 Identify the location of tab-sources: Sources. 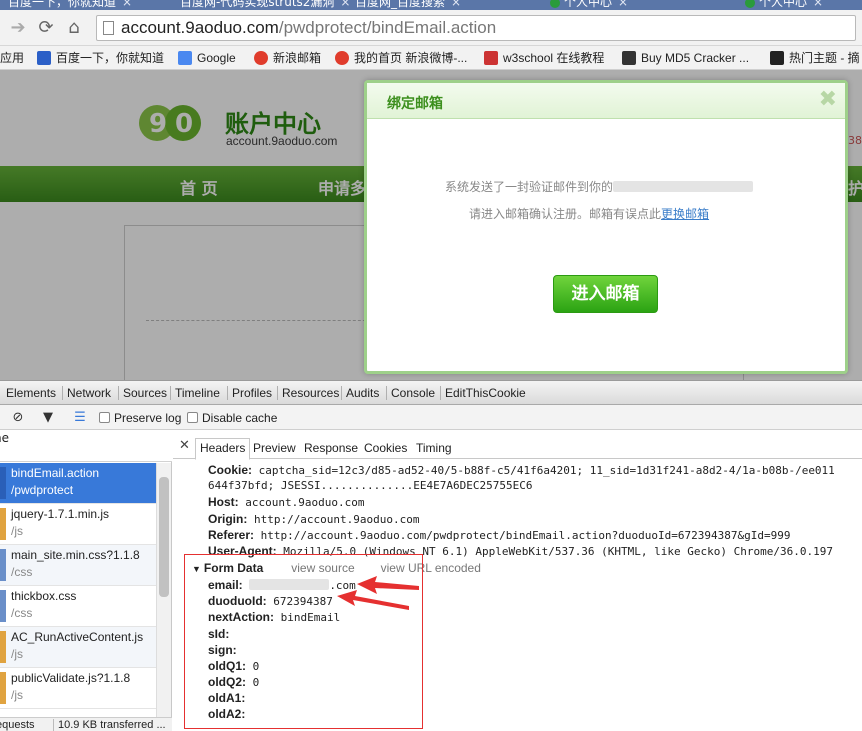
(142, 393).